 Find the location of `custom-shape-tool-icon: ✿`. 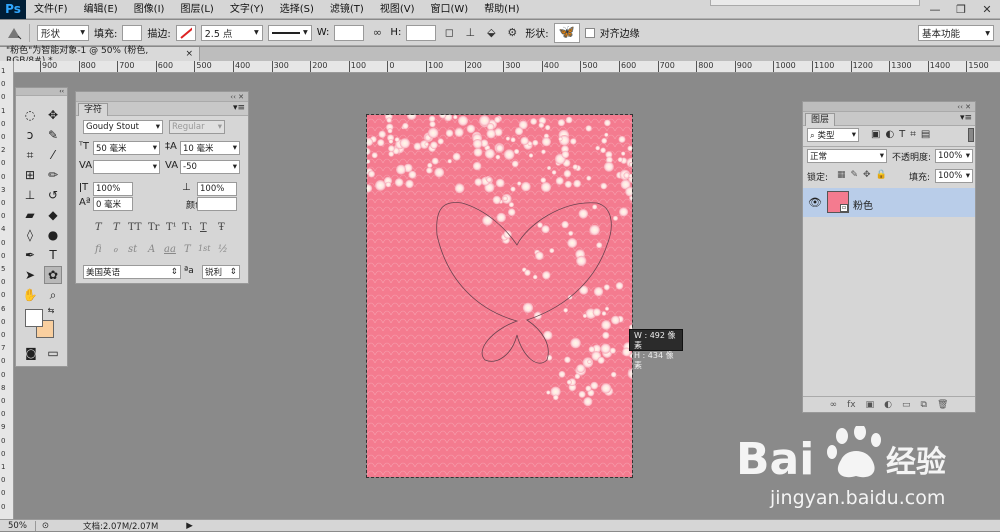

custom-shape-tool-icon: ✿ is located at coordinates (53, 275).